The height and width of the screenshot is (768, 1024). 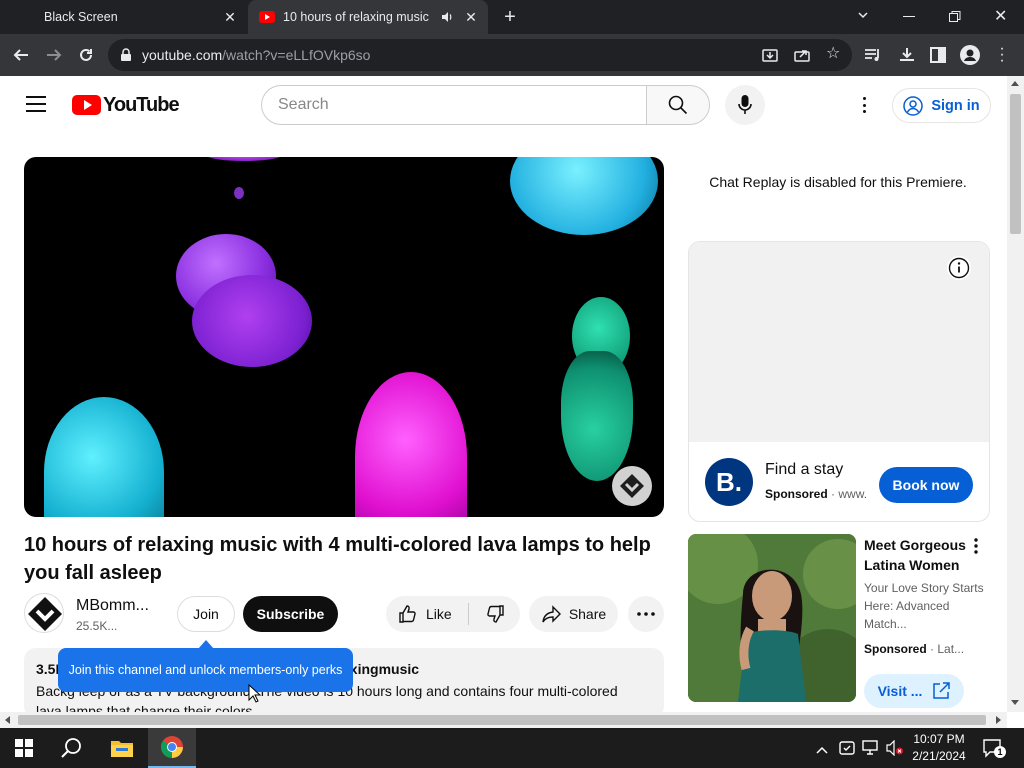 I want to click on like-button: Like, so click(x=427, y=614).